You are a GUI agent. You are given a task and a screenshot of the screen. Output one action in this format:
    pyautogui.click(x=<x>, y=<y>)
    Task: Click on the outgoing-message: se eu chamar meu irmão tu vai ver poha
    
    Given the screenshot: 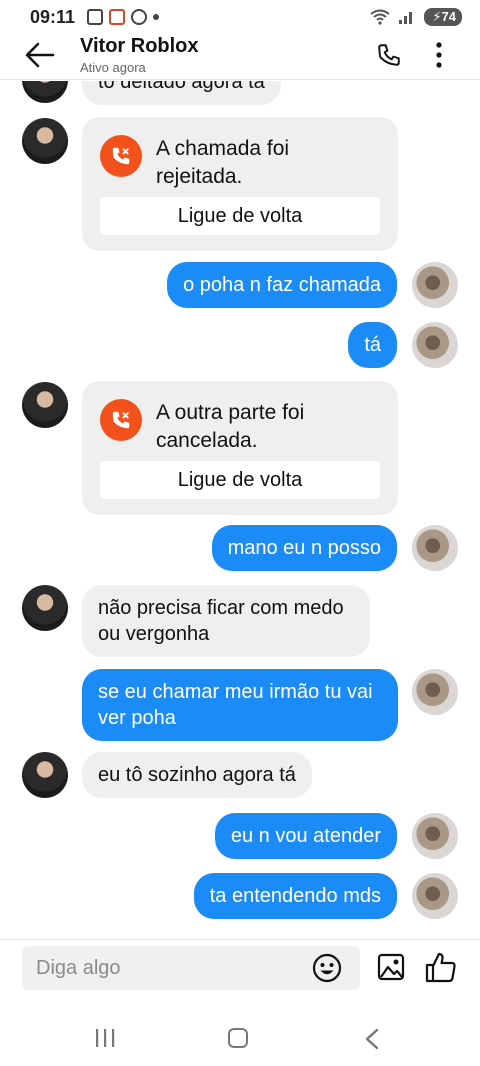 What is the action you would take?
    pyautogui.click(x=240, y=705)
    